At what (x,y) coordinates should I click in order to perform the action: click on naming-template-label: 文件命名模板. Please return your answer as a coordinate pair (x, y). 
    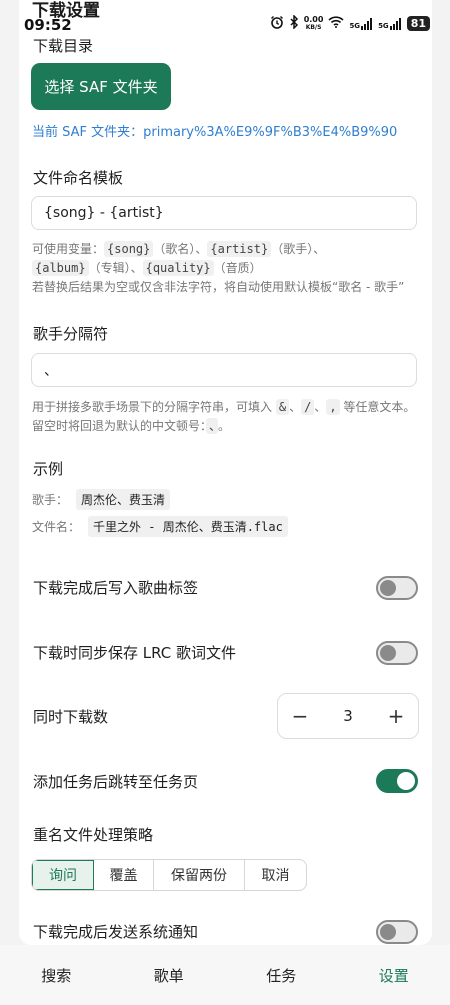
    Looking at the image, I should click on (78, 178).